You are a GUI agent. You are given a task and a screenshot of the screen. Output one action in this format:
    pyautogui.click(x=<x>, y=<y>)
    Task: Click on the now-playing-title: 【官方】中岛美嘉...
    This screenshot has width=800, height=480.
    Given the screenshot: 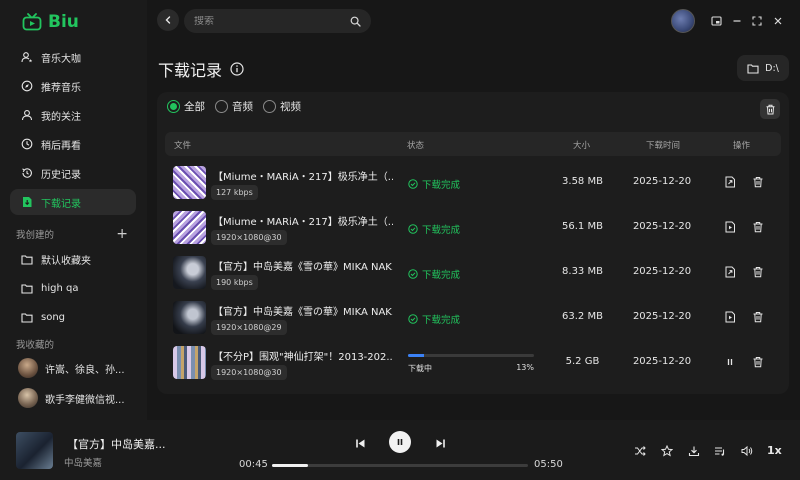 What is the action you would take?
    pyautogui.click(x=116, y=444)
    